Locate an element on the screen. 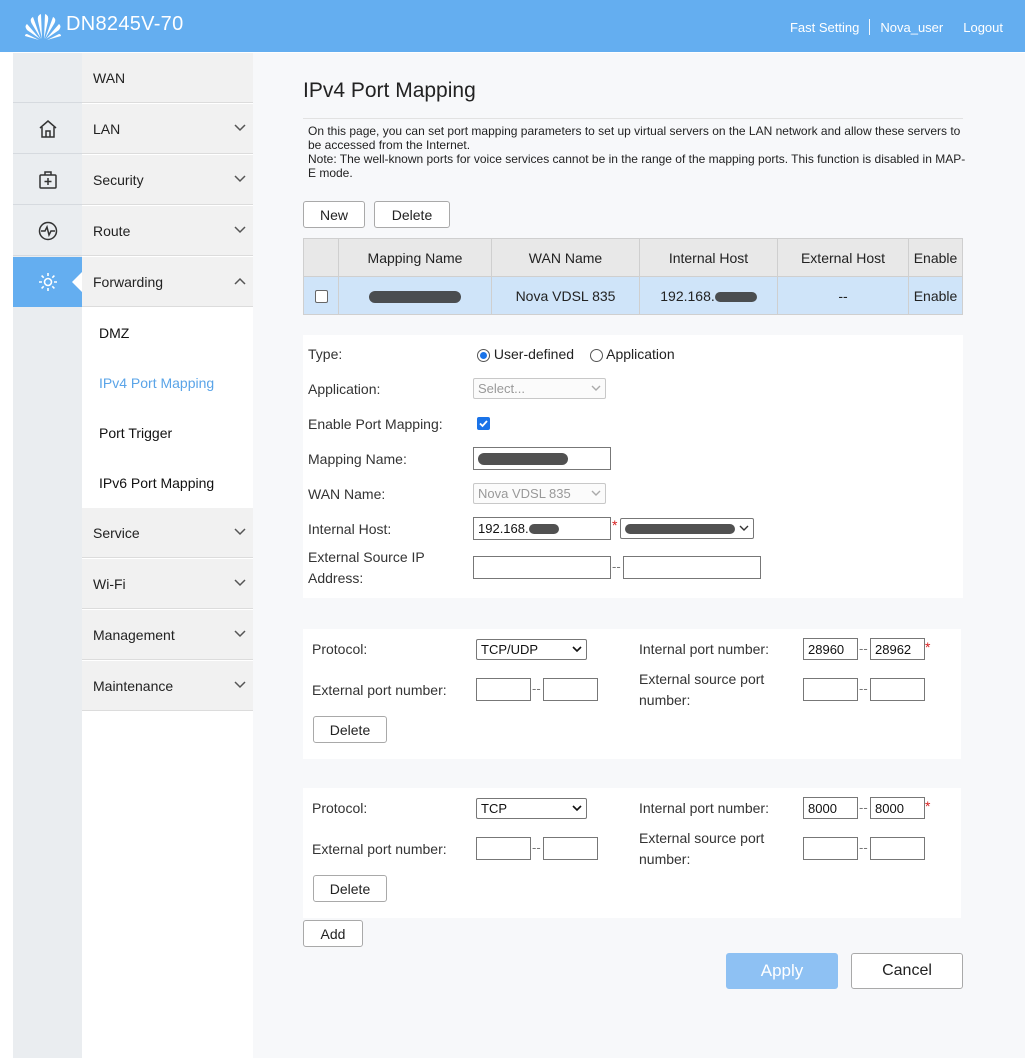 The image size is (1025, 1058). user-link: Nova_user is located at coordinates (911, 27).